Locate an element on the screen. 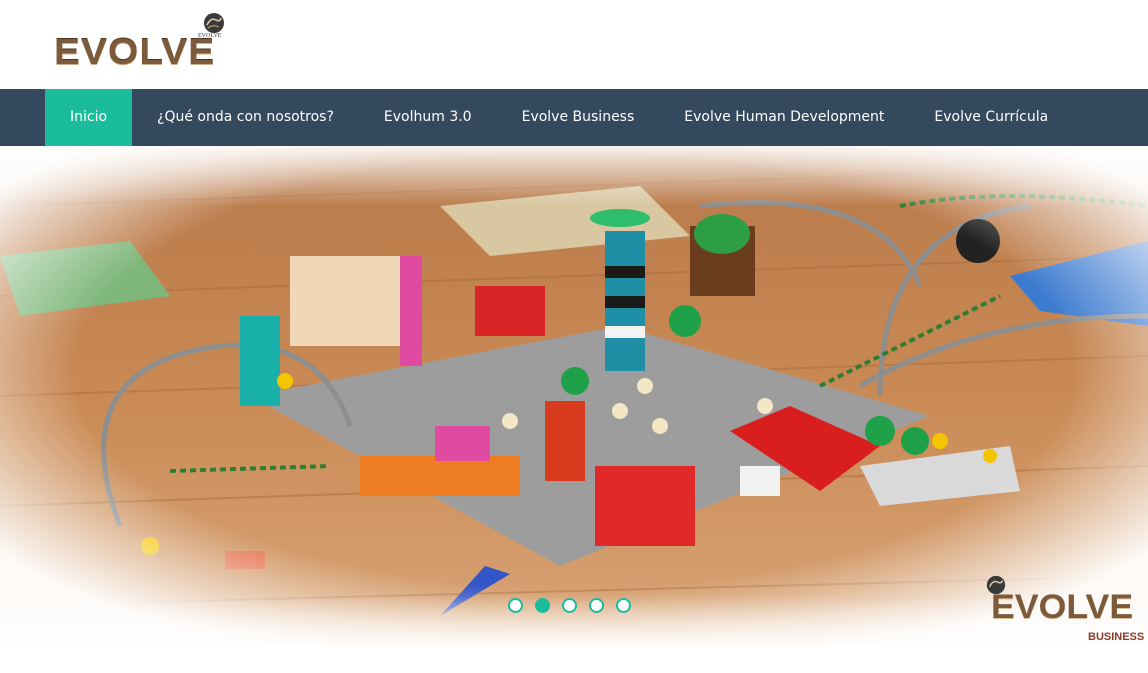 The width and height of the screenshot is (1148, 673). nav-item-inicio: Inicio is located at coordinates (89, 117).